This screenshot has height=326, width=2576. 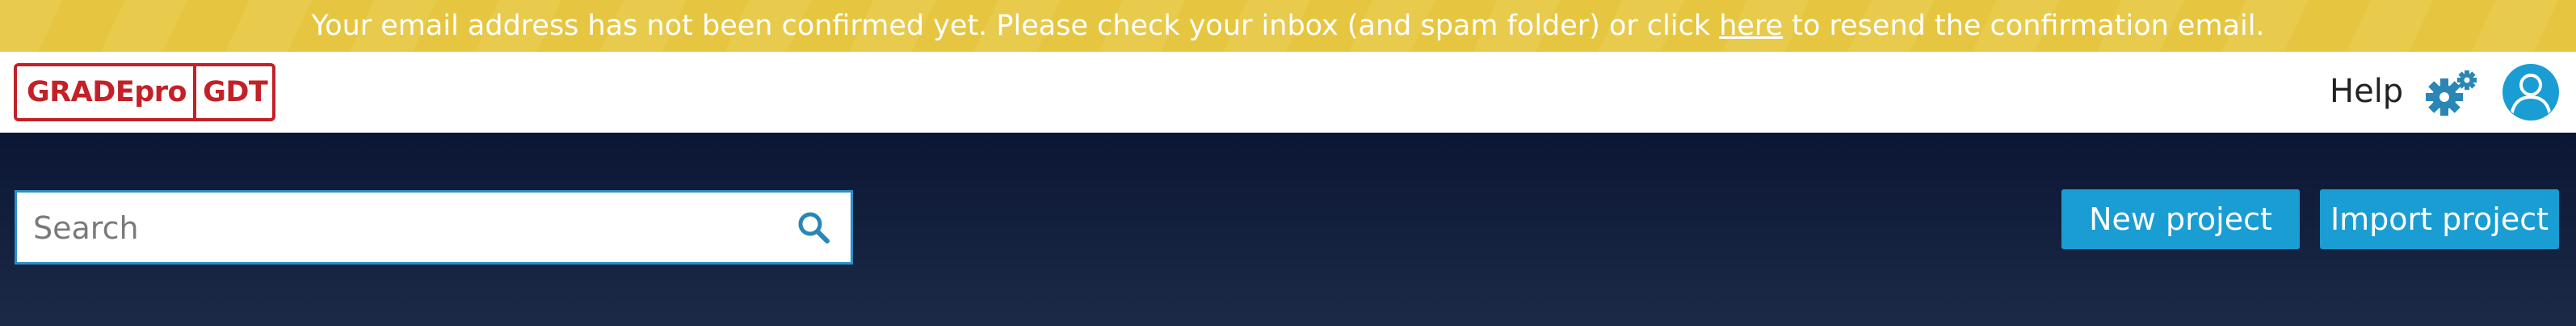 I want to click on resend-confirmation-link: here, so click(x=1751, y=26).